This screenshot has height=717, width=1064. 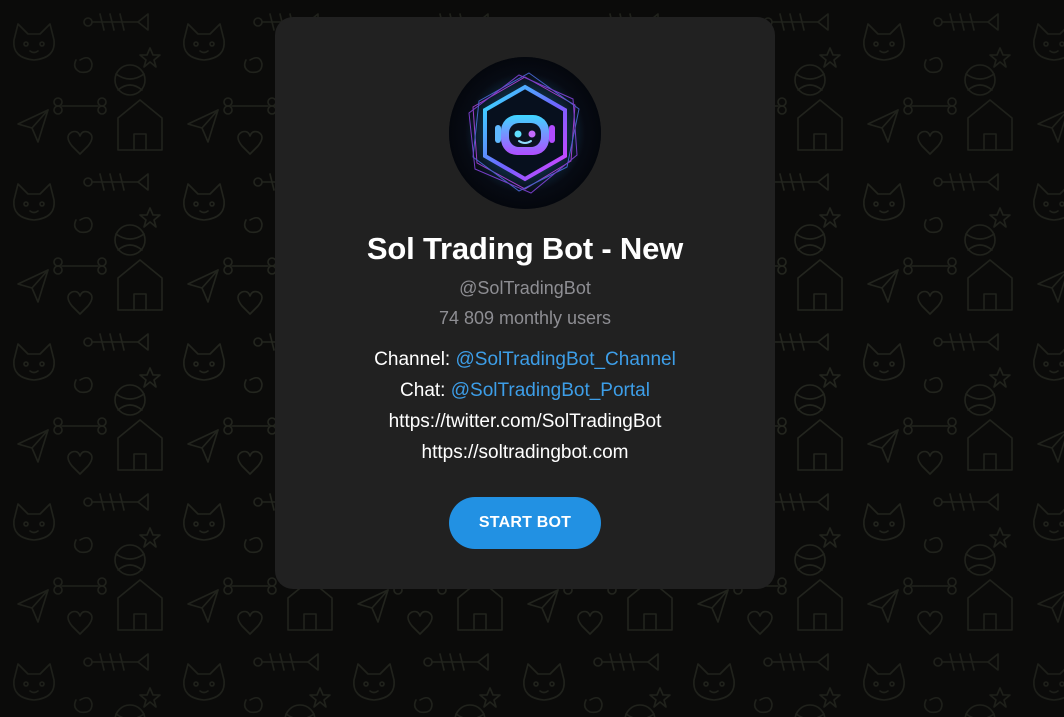 What do you see at coordinates (566, 359) in the screenshot?
I see `channel-link: @SolTradingBot_Channel` at bounding box center [566, 359].